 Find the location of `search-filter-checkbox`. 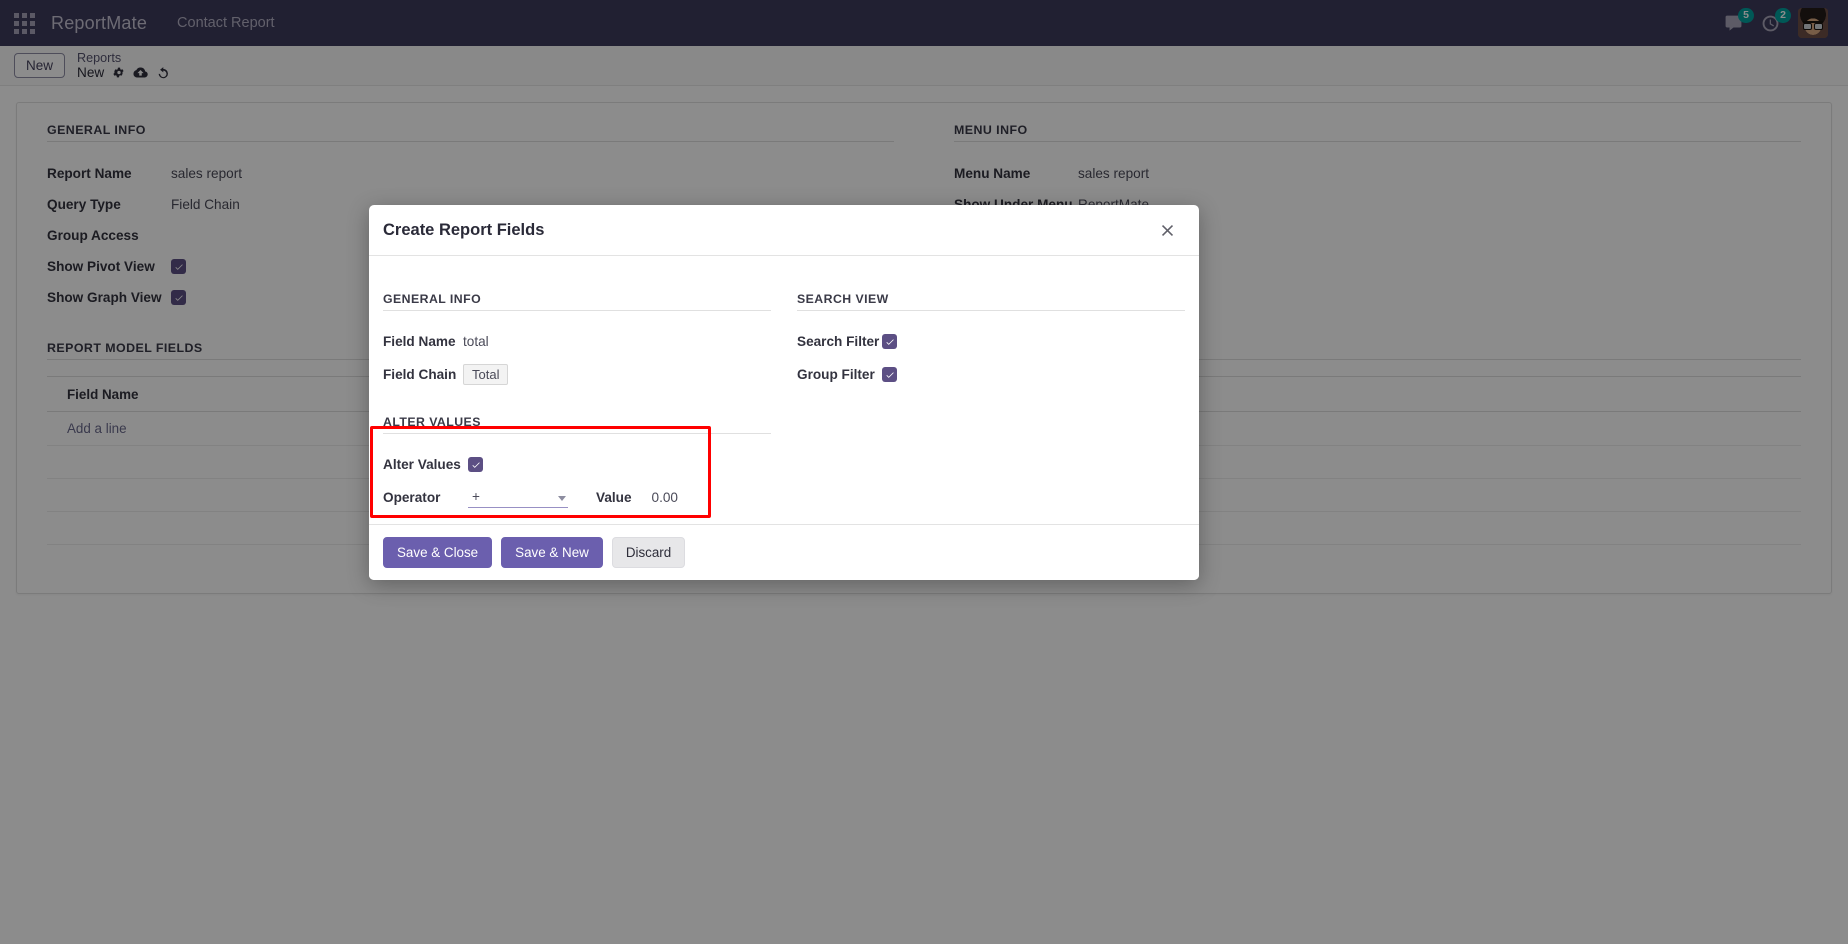

search-filter-checkbox is located at coordinates (889, 341).